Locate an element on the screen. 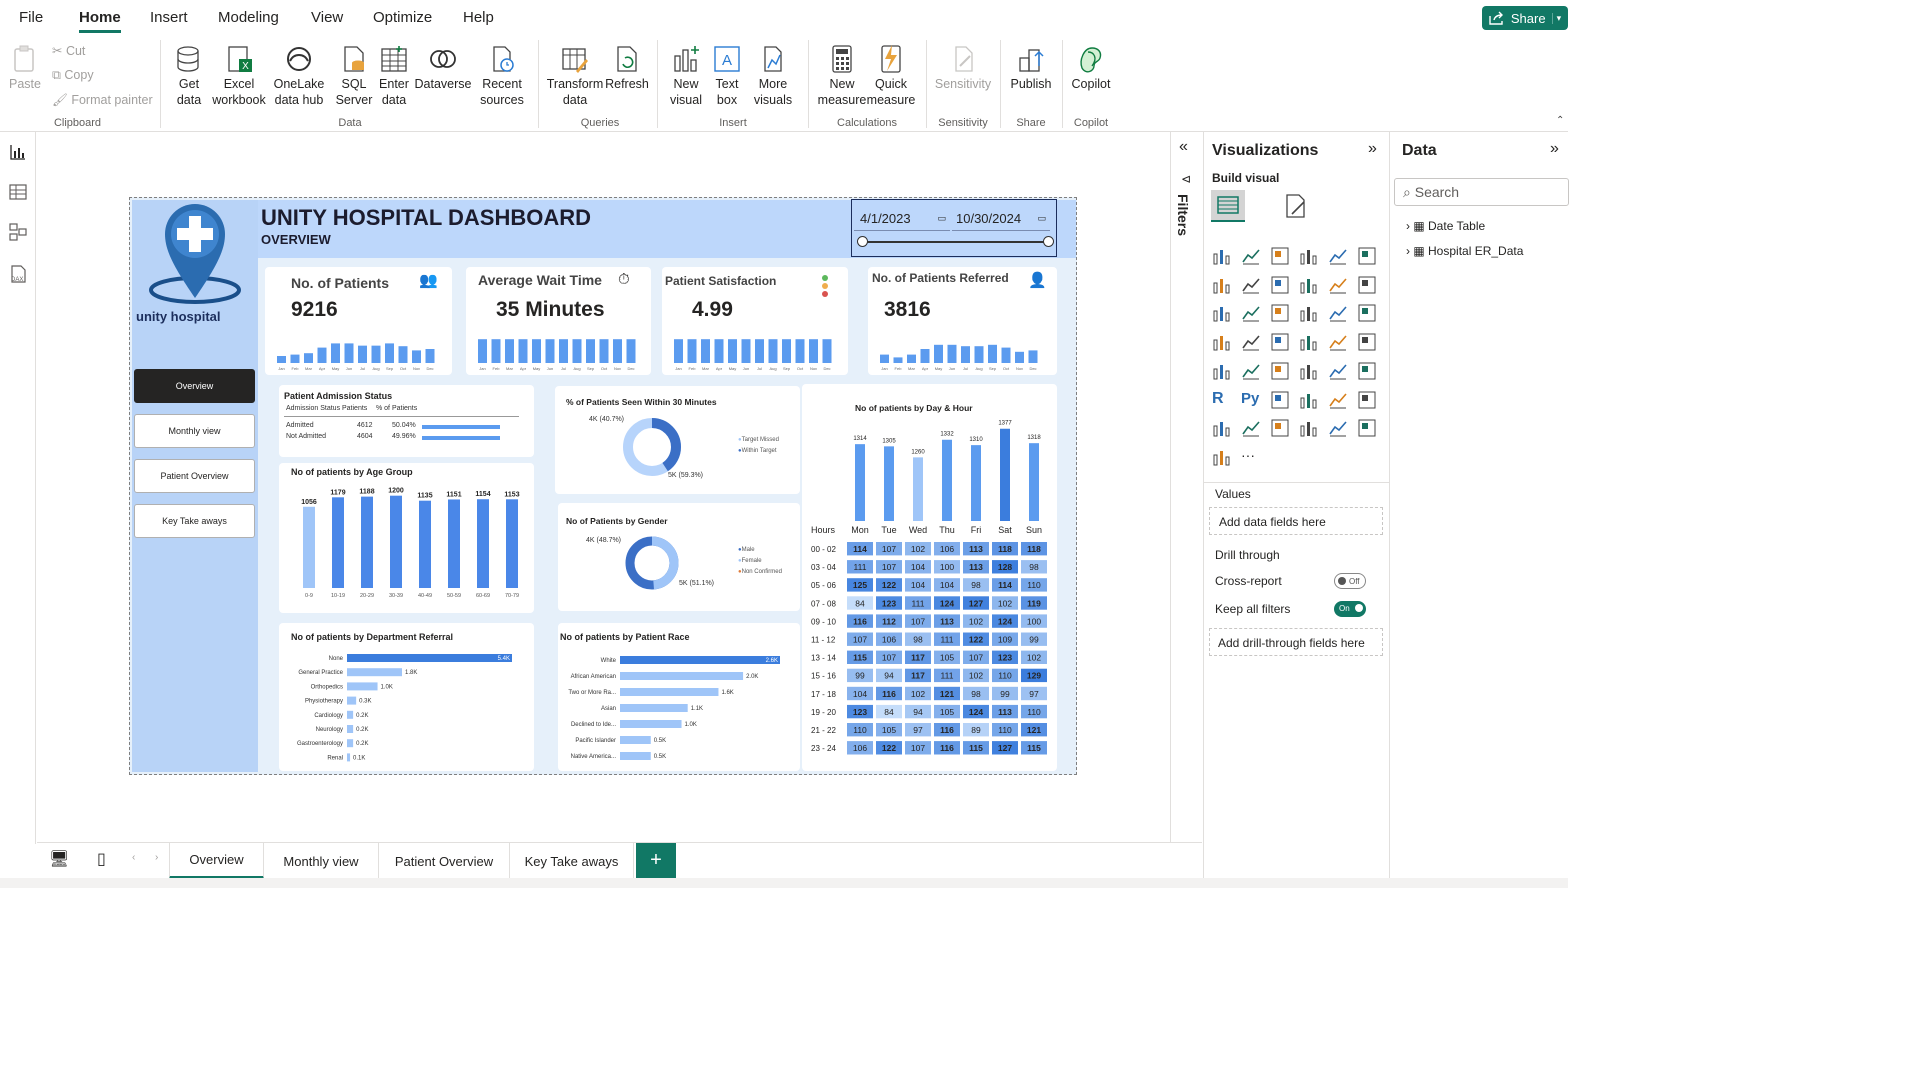  table-item-date: › ▦ Date Table is located at coordinates (1445, 226).